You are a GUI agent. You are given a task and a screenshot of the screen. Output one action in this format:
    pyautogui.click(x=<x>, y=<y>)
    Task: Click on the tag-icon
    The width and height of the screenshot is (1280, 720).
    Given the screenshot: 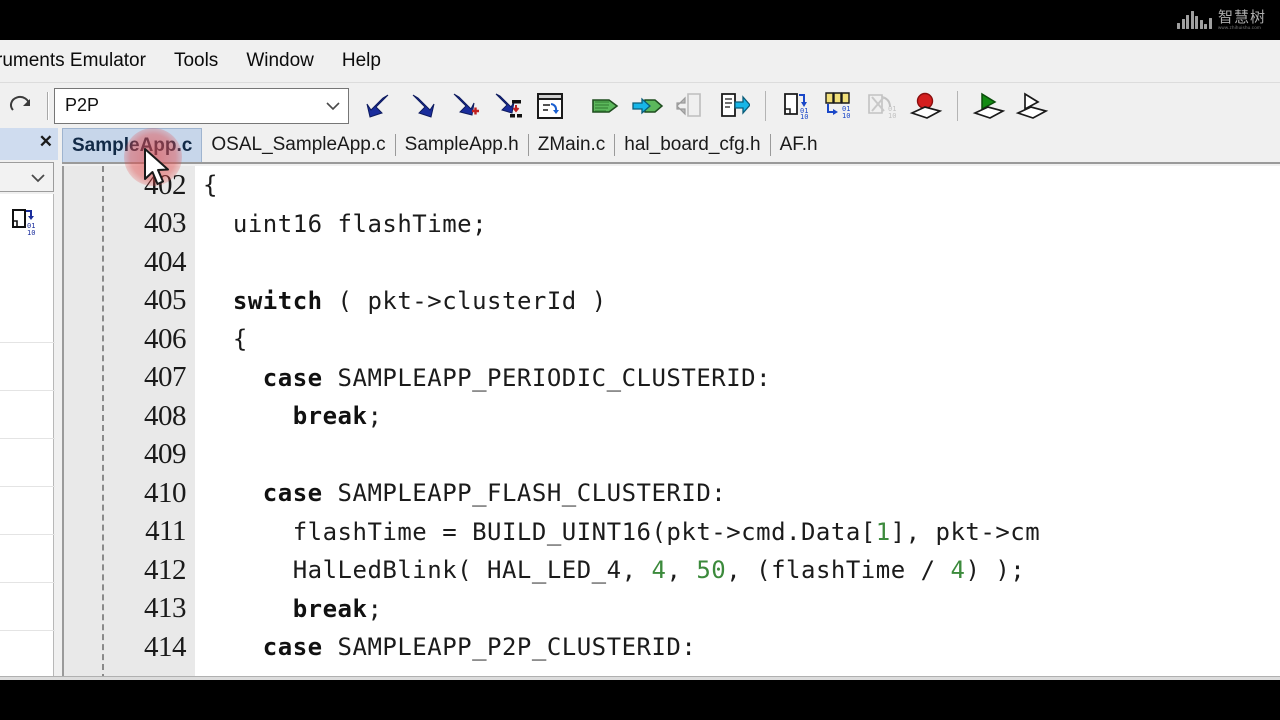 What is the action you would take?
    pyautogui.click(x=605, y=106)
    